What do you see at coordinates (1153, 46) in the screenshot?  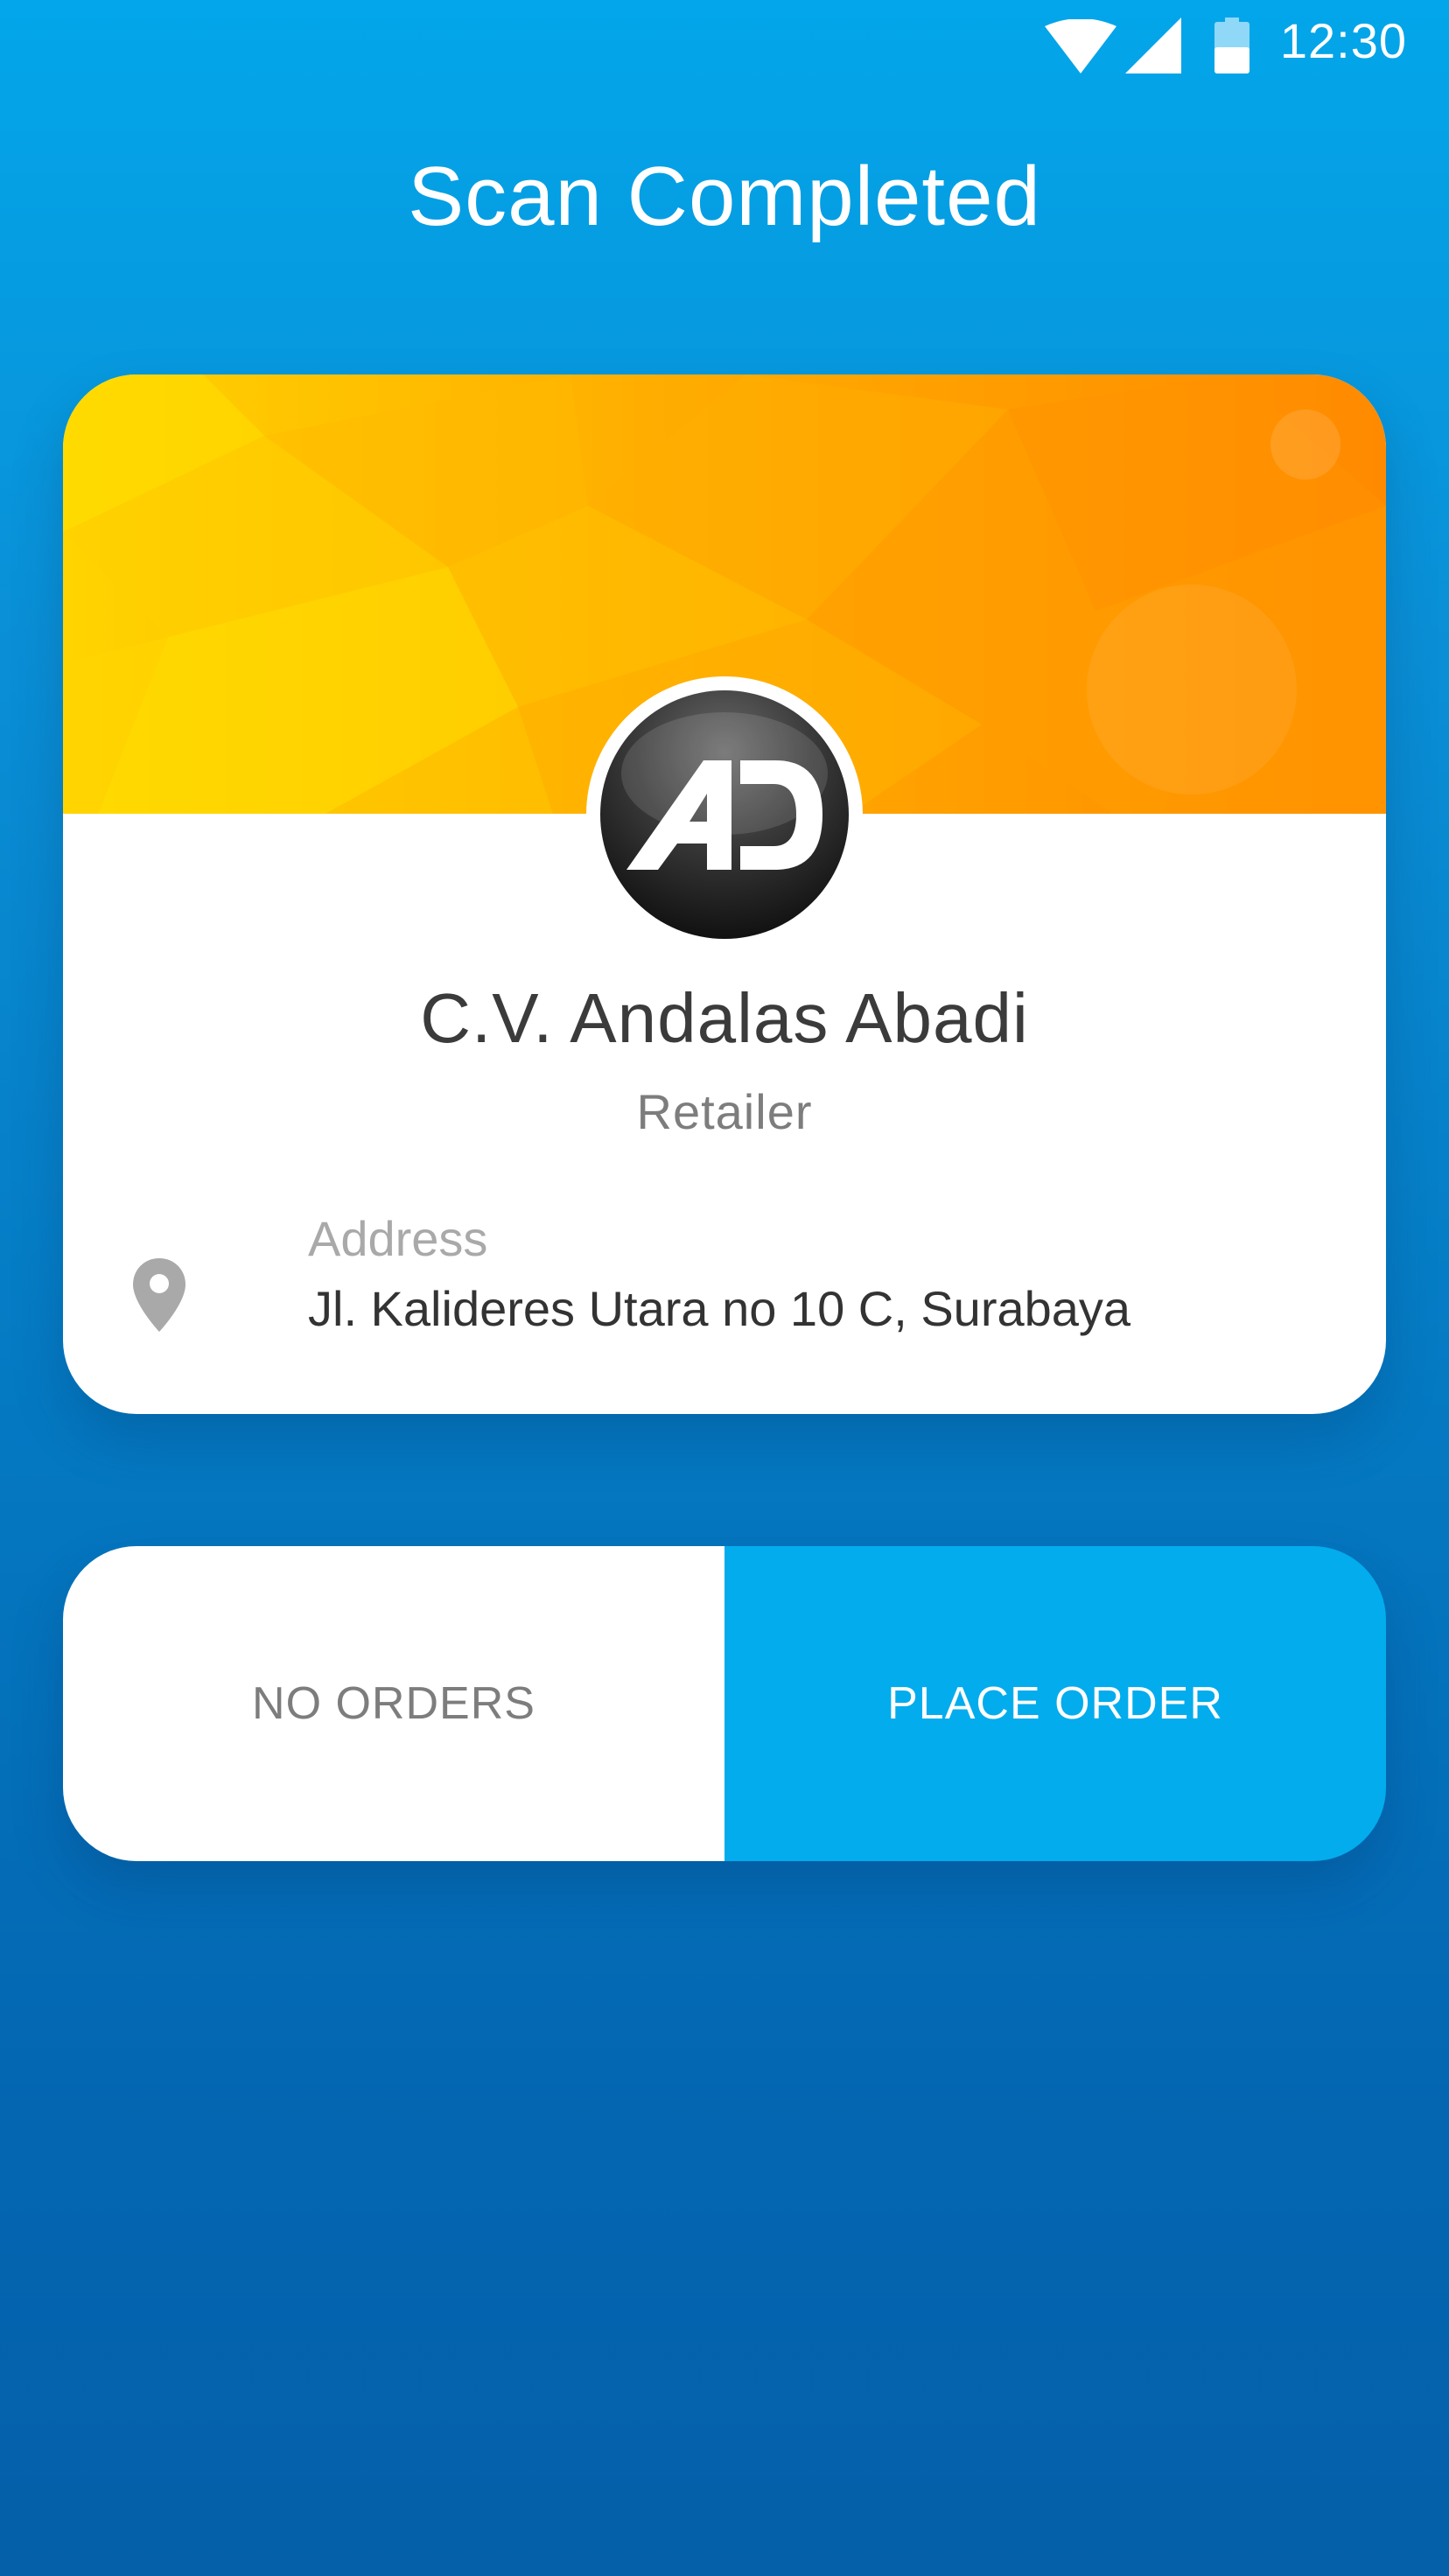 I see `cell-signal-icon` at bounding box center [1153, 46].